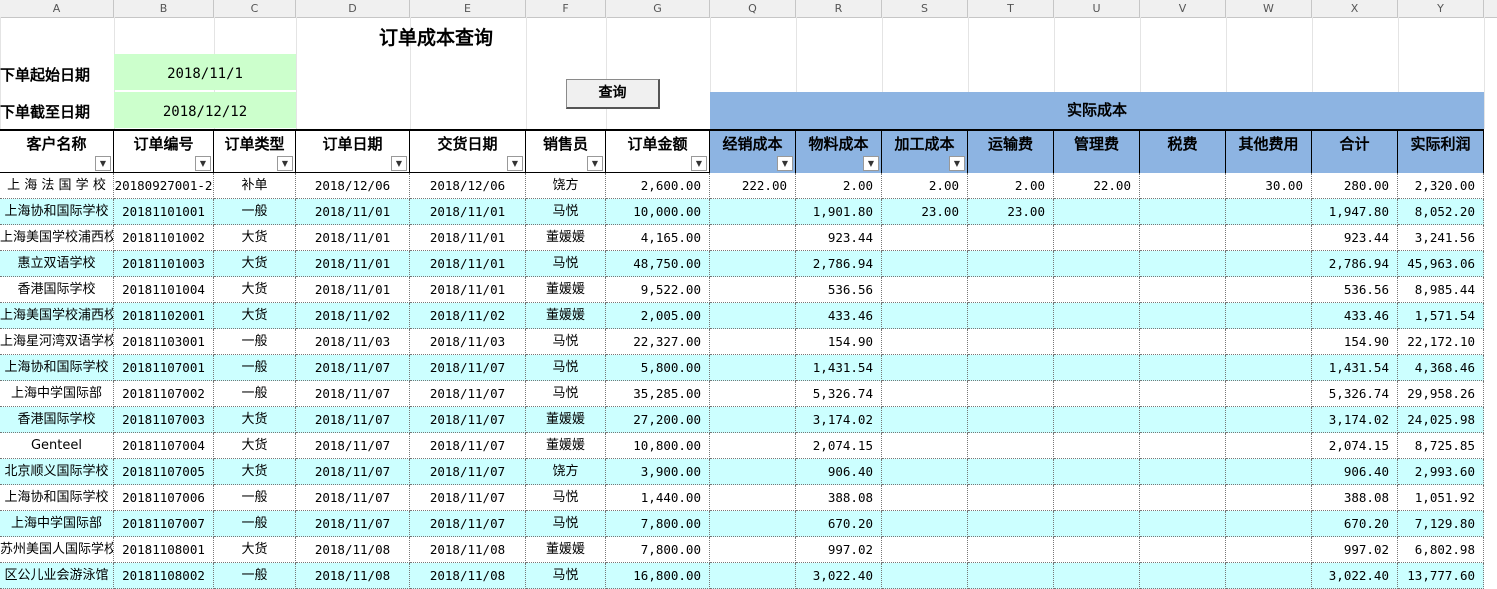  I want to click on cell-order-no: 20181107005, so click(164, 472).